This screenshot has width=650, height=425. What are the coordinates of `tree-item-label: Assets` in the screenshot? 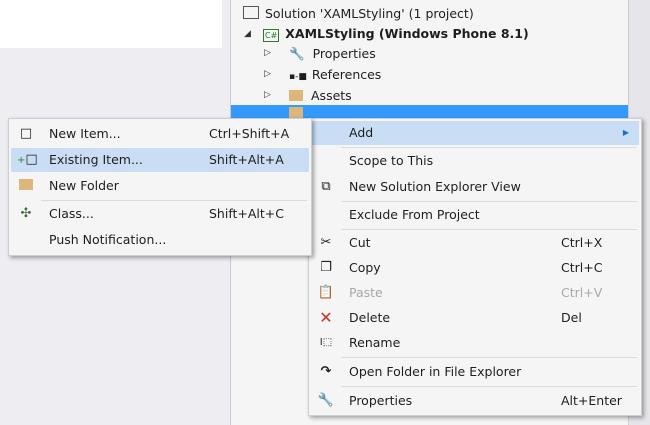 It's located at (331, 95).